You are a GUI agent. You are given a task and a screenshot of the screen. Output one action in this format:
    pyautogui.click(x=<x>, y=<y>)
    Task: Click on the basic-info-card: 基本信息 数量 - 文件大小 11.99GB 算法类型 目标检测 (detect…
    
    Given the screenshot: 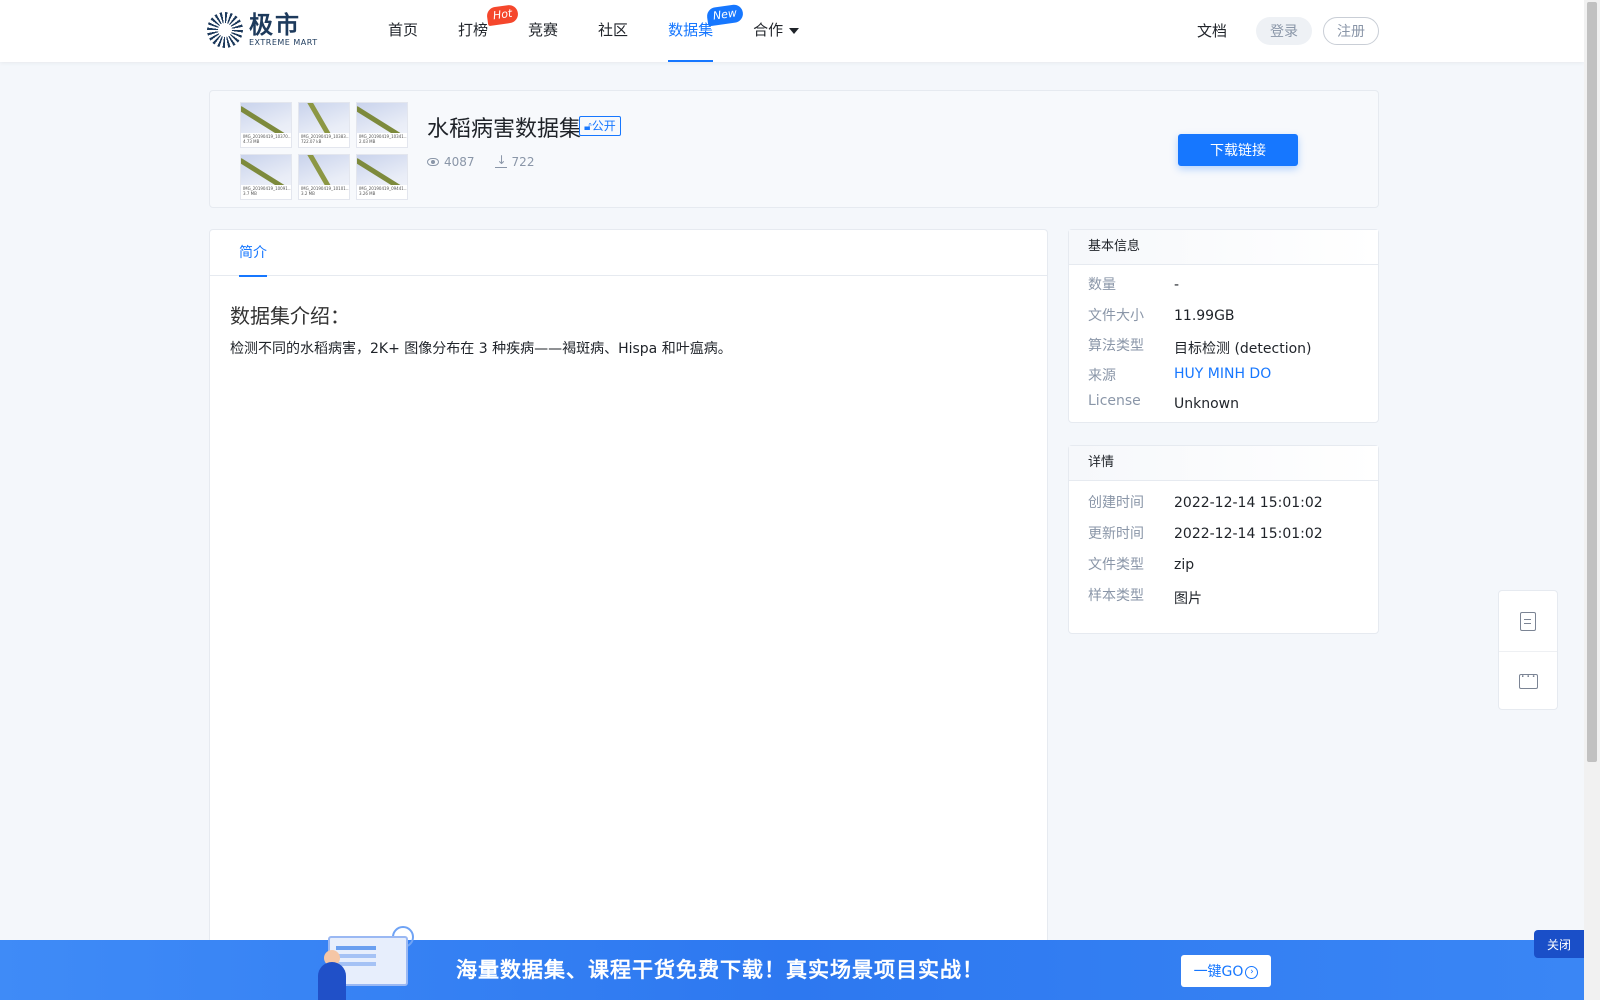 What is the action you would take?
    pyautogui.click(x=1223, y=326)
    